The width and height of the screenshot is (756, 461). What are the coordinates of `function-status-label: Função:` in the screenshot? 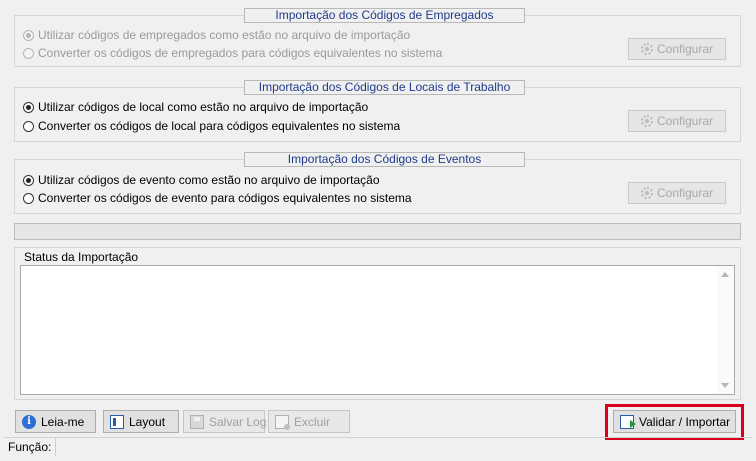 It's located at (30, 447).